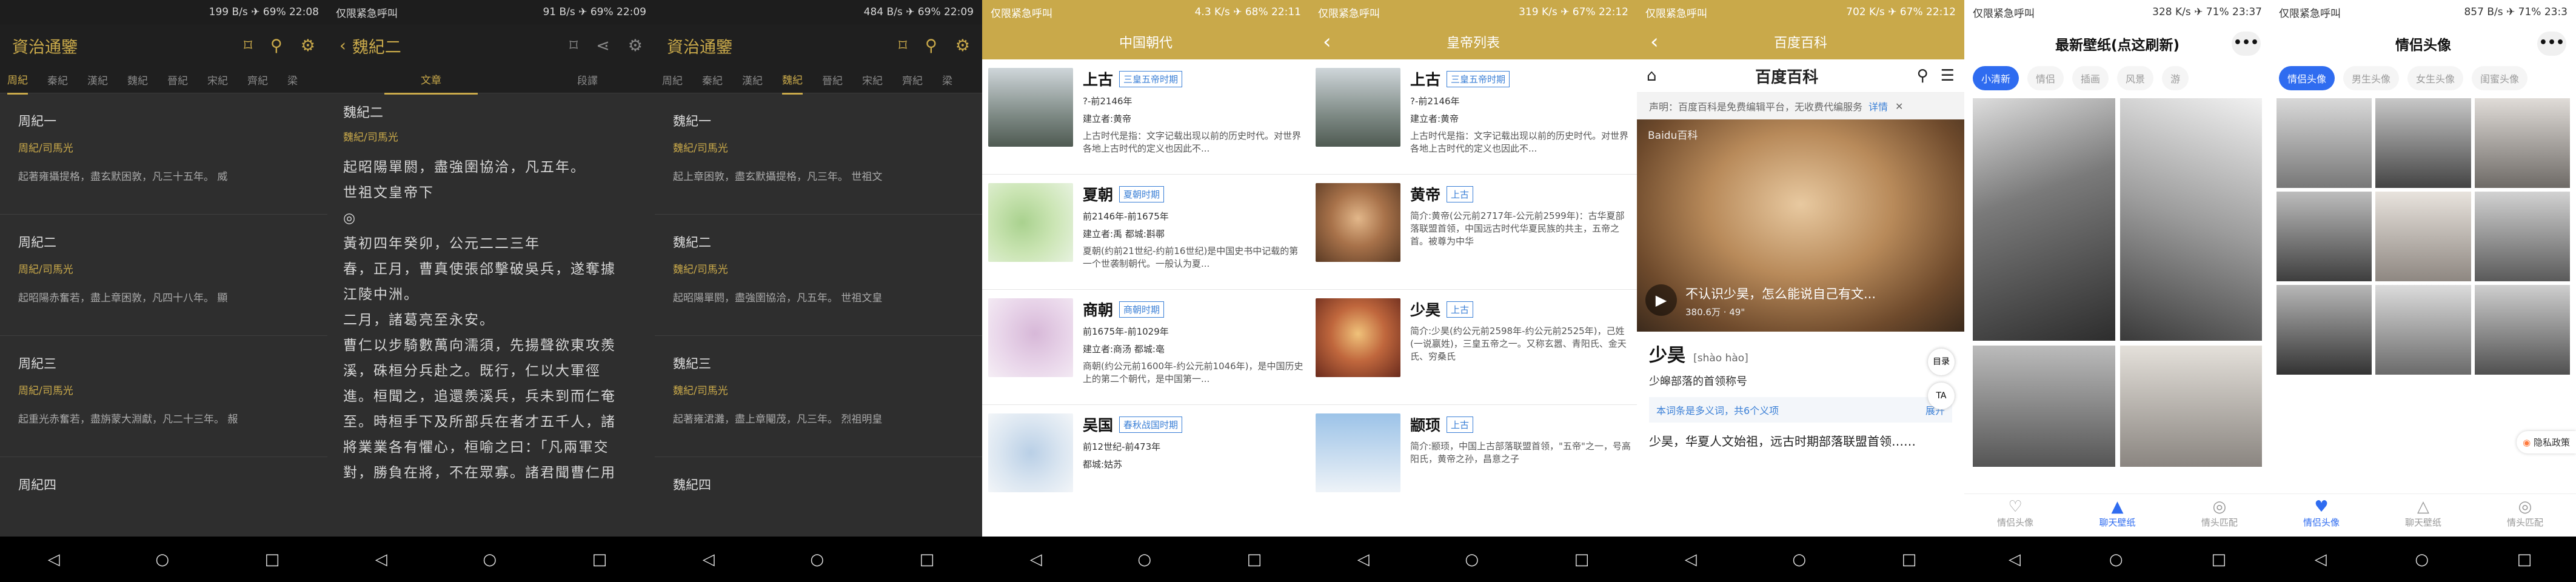  Describe the element at coordinates (1652, 76) in the screenshot. I see `home-icon: ⌂` at that location.